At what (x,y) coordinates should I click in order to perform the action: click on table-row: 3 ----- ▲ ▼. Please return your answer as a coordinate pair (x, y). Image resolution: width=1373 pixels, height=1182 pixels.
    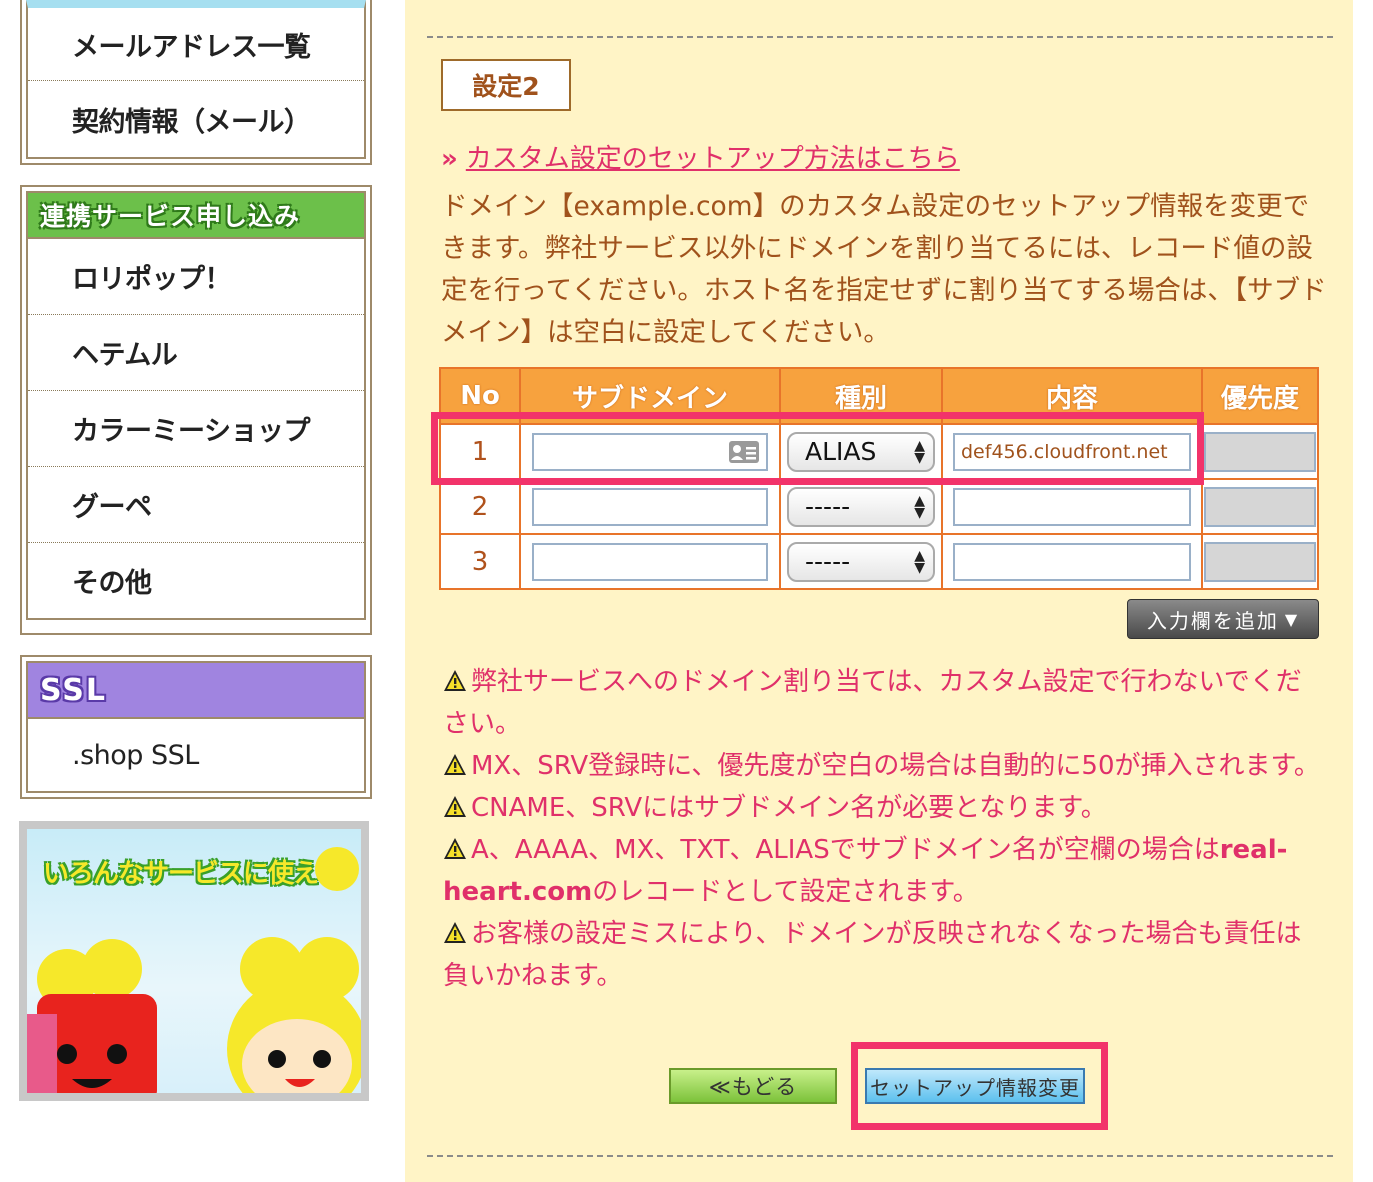
    Looking at the image, I should click on (879, 561).